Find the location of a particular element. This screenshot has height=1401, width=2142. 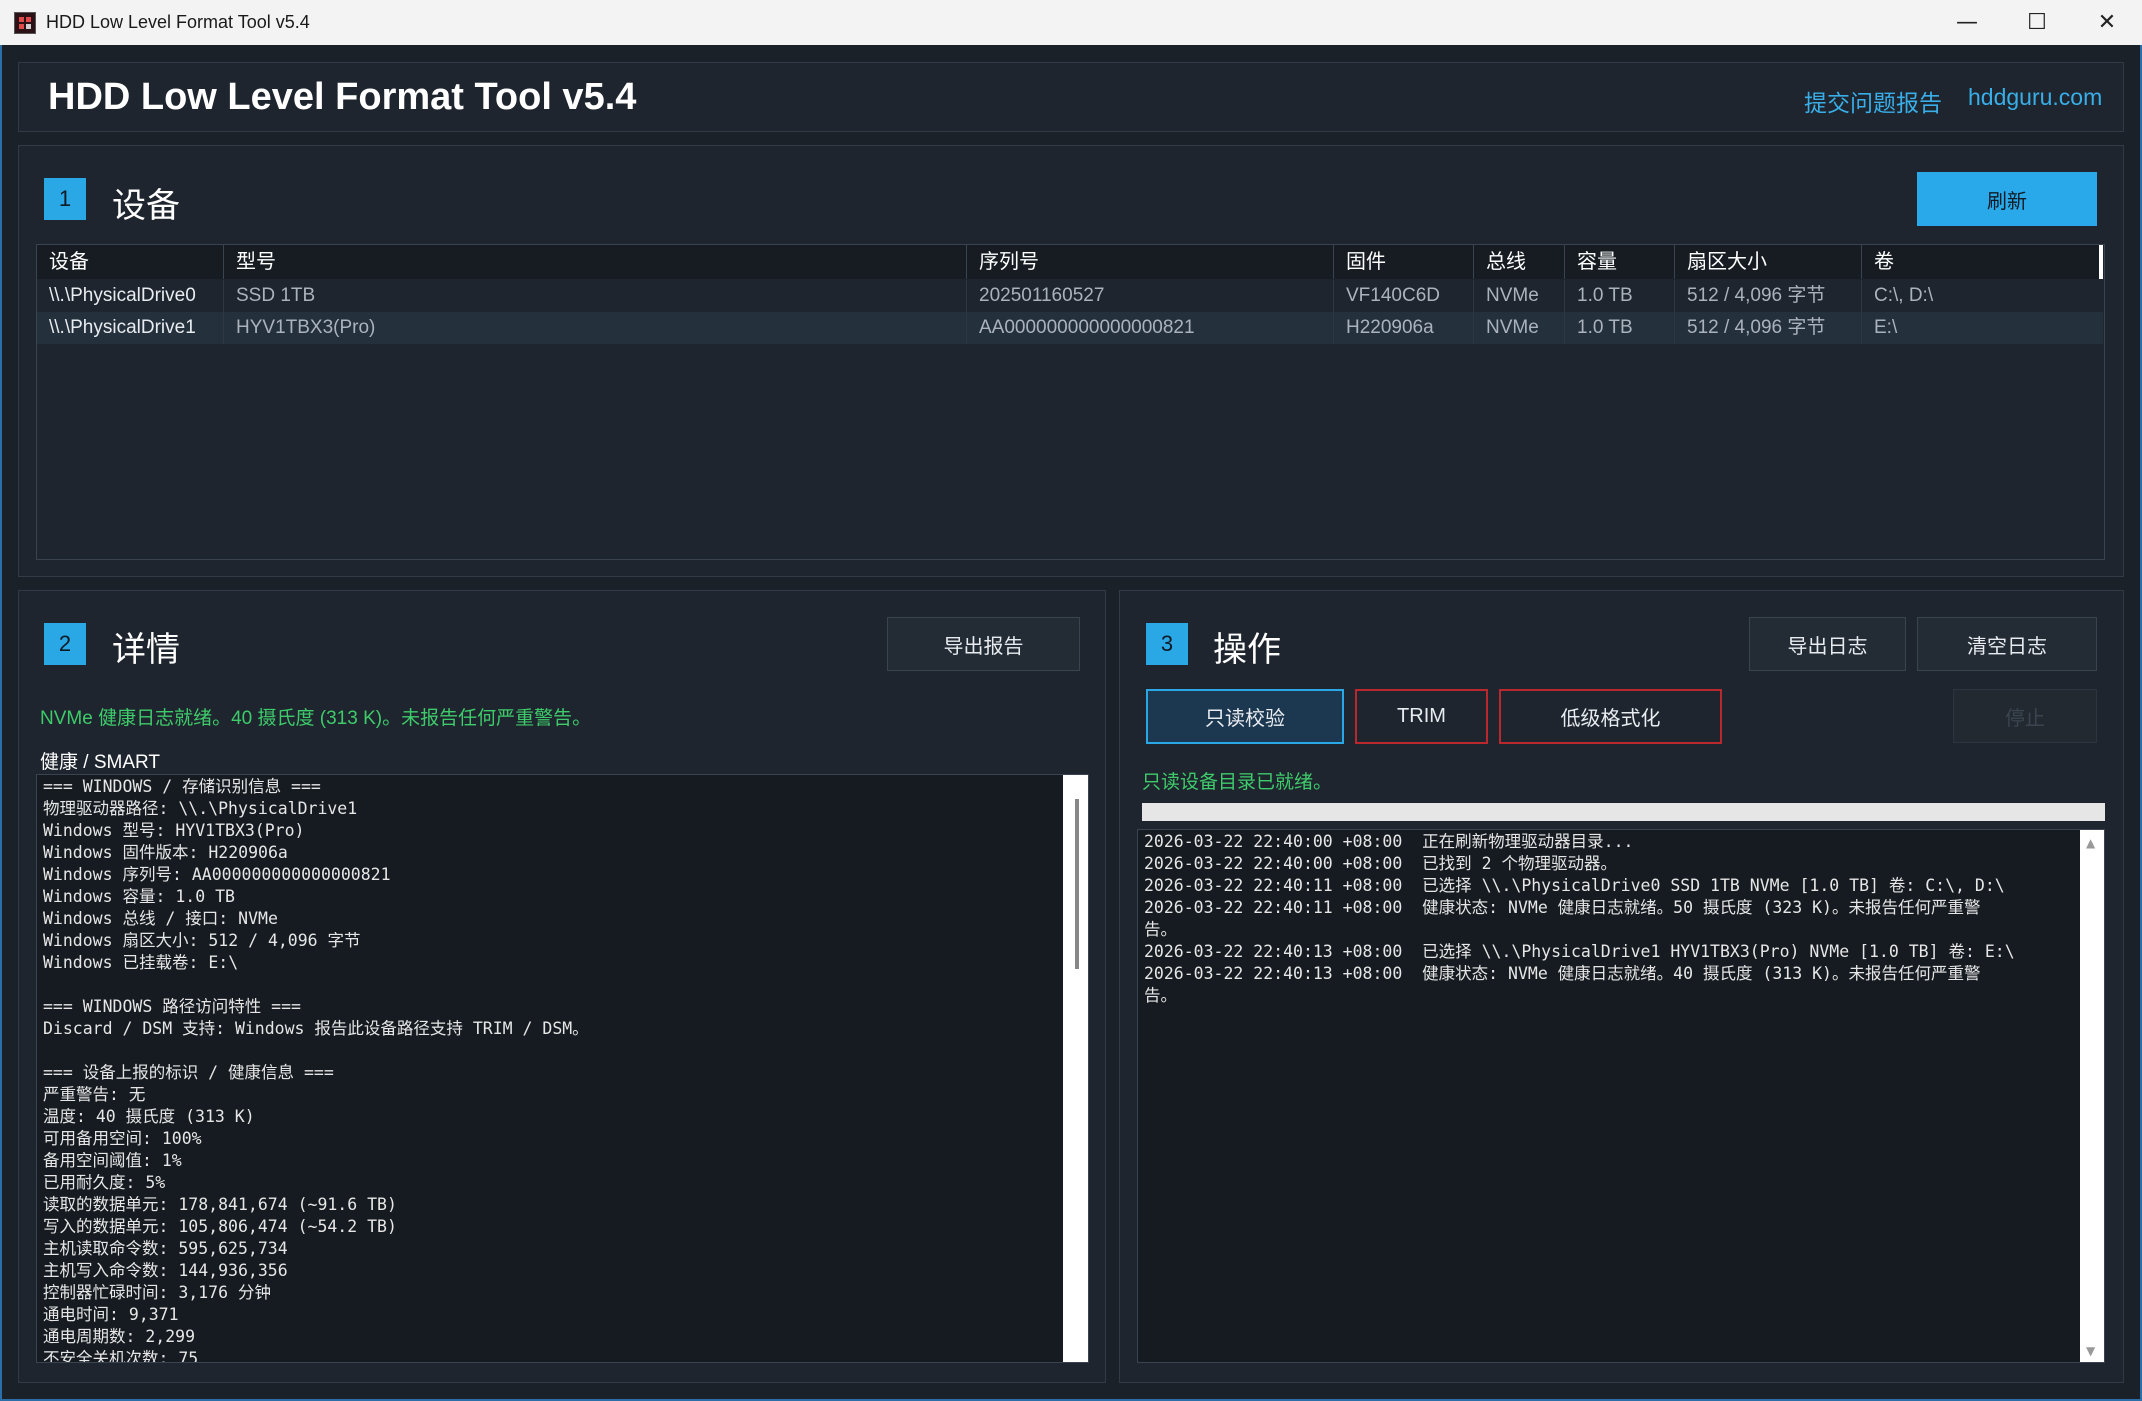

clear-log-button: 清空日志 is located at coordinates (2007, 644).